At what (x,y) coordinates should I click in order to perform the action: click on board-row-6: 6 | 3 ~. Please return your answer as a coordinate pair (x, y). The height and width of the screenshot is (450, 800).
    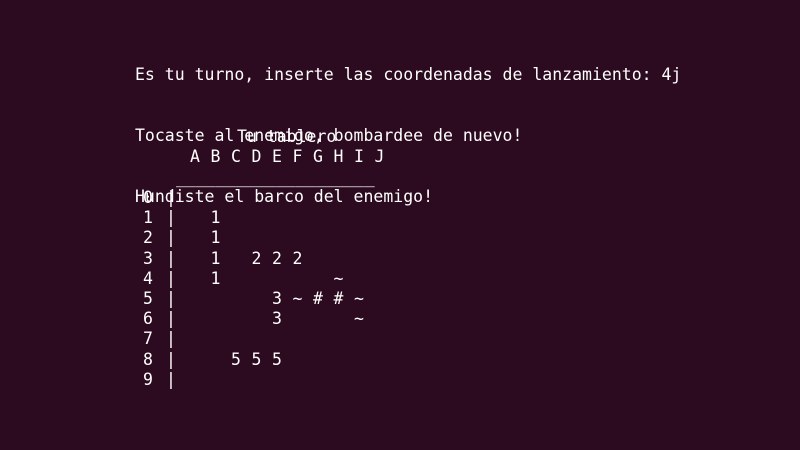
    Looking at the image, I should click on (265, 319).